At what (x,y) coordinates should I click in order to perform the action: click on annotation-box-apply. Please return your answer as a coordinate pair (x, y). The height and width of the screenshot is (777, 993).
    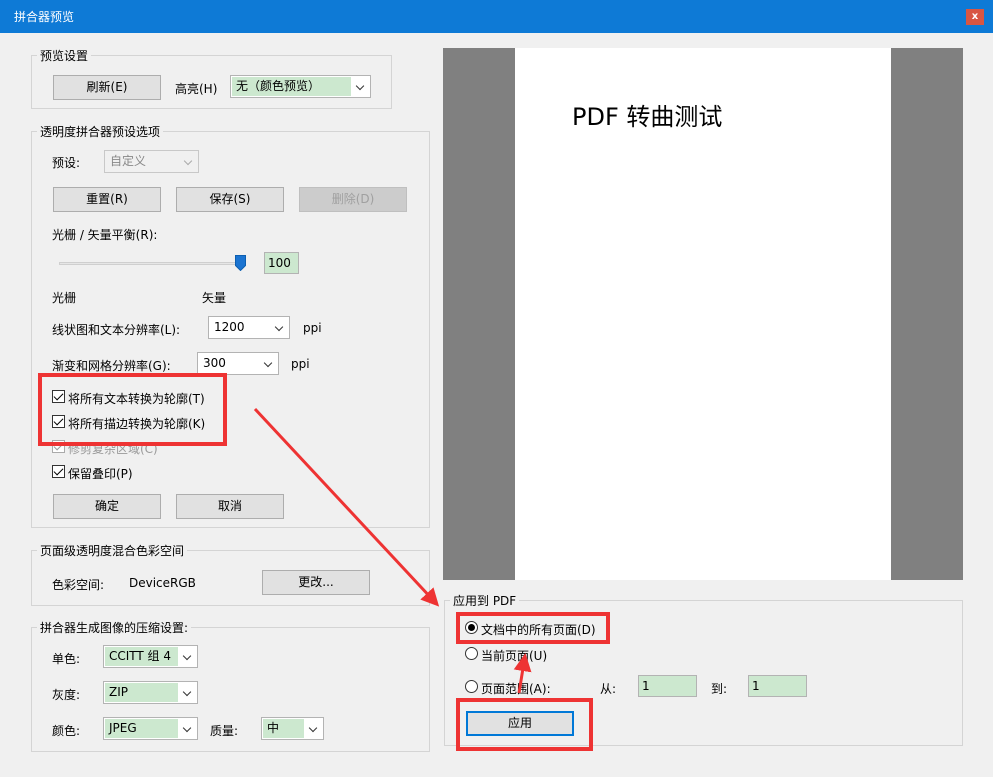
    Looking at the image, I should click on (524, 724).